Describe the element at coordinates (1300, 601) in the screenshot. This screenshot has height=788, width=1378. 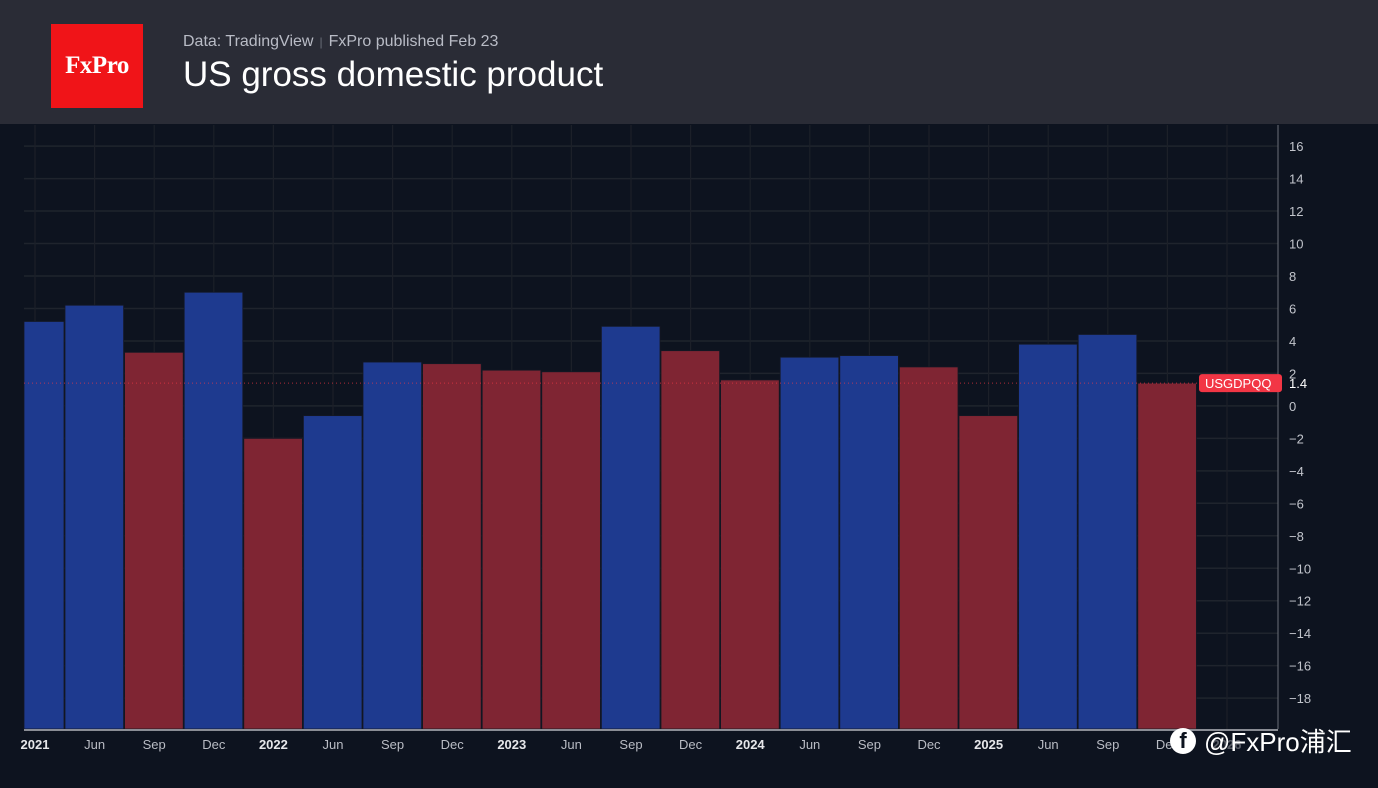
I see `y-tick-label: −12` at that location.